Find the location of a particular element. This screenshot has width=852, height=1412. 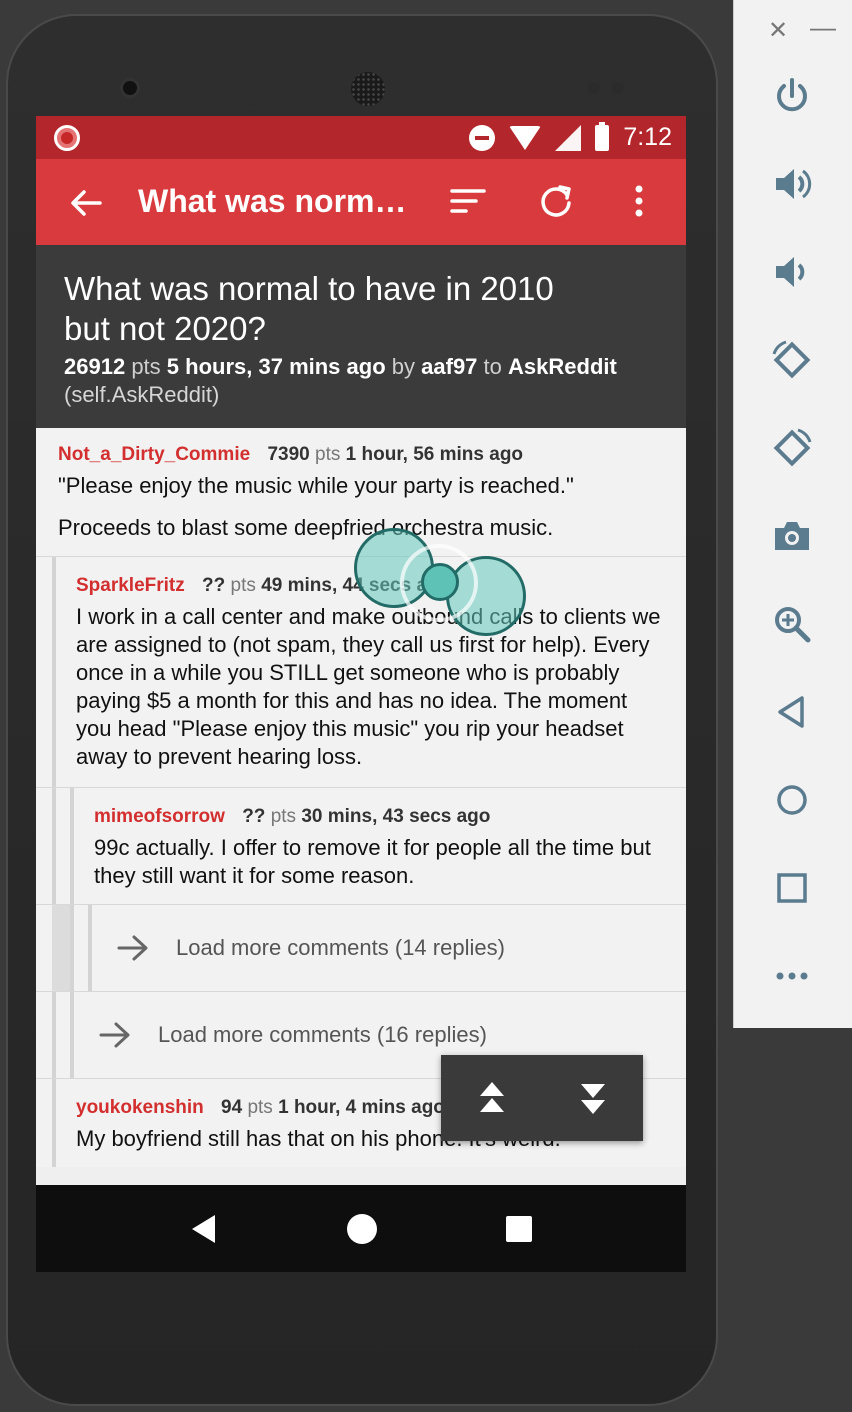

post-points: 26912 is located at coordinates (95, 366).